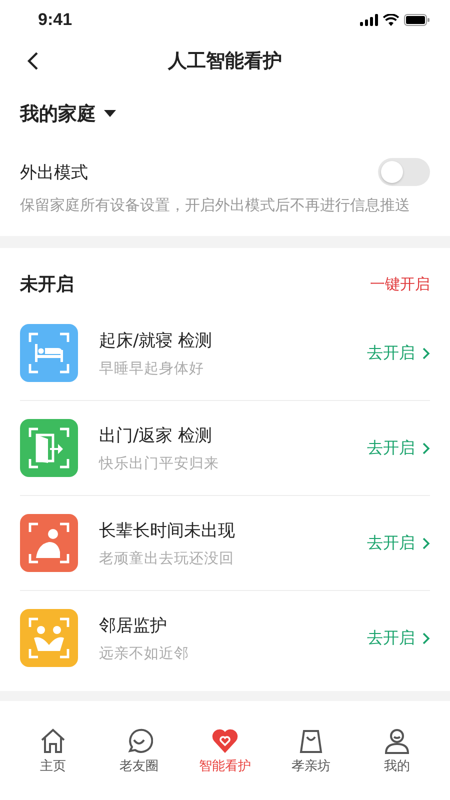  What do you see at coordinates (167, 531) in the screenshot?
I see `item-title: 长辈长时间未出现` at bounding box center [167, 531].